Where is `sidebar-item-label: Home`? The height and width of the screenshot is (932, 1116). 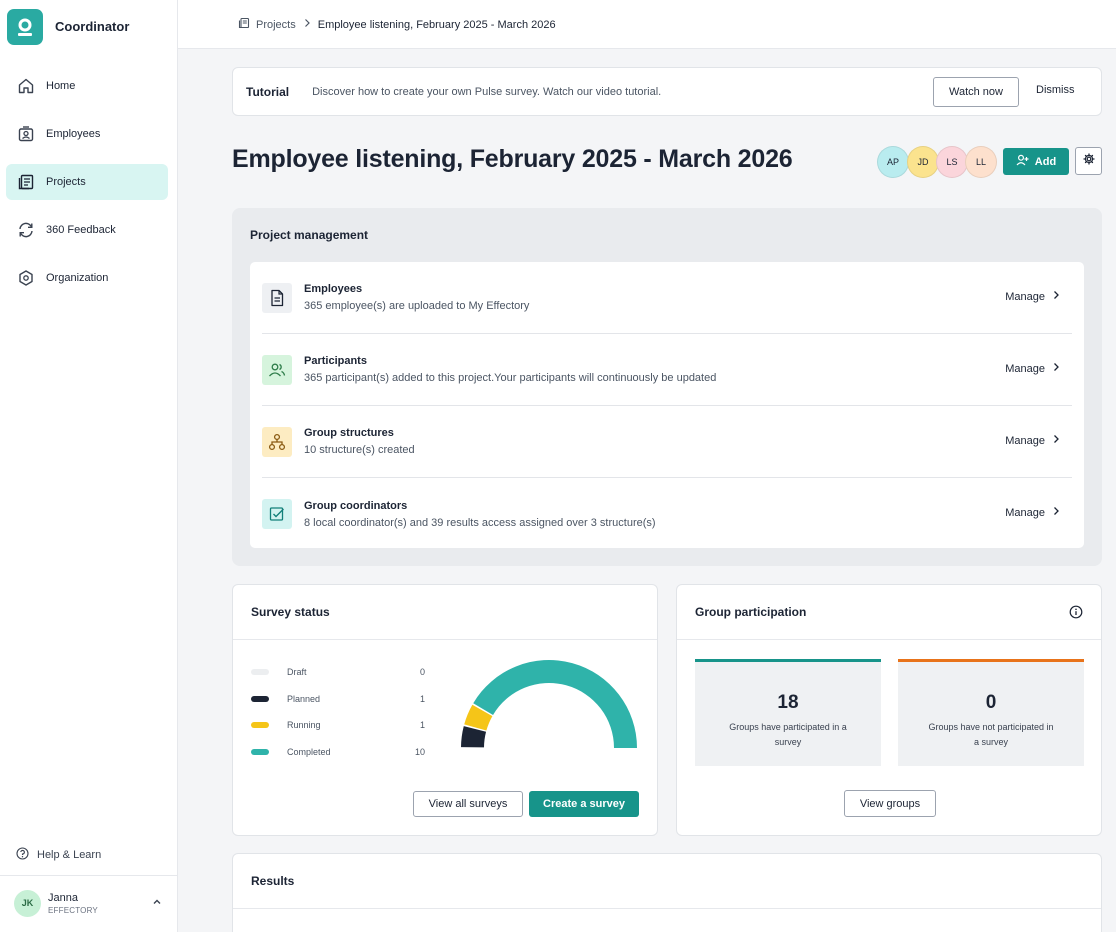 sidebar-item-label: Home is located at coordinates (61, 86).